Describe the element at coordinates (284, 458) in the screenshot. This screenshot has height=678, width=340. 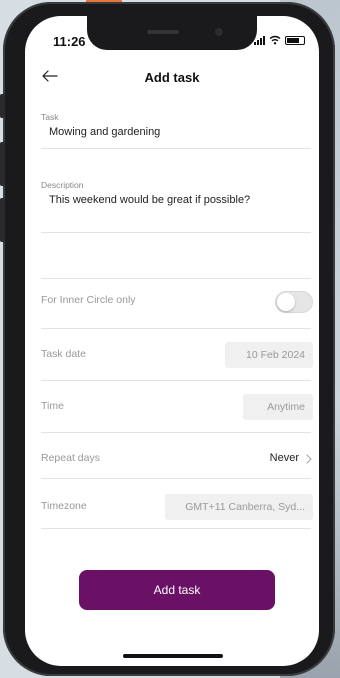
I see `repeat-days-value: Never` at that location.